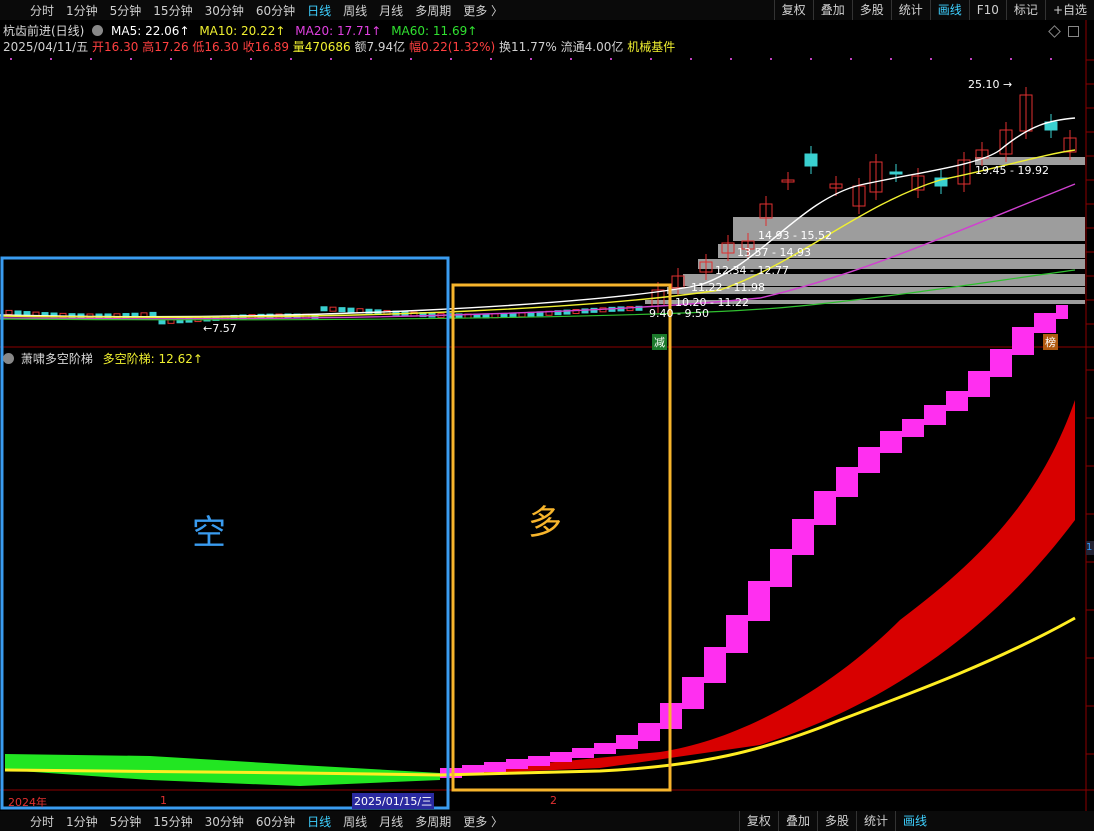  What do you see at coordinates (355, 821) in the screenshot?
I see `bottom-tab-7: 周线` at bounding box center [355, 821].